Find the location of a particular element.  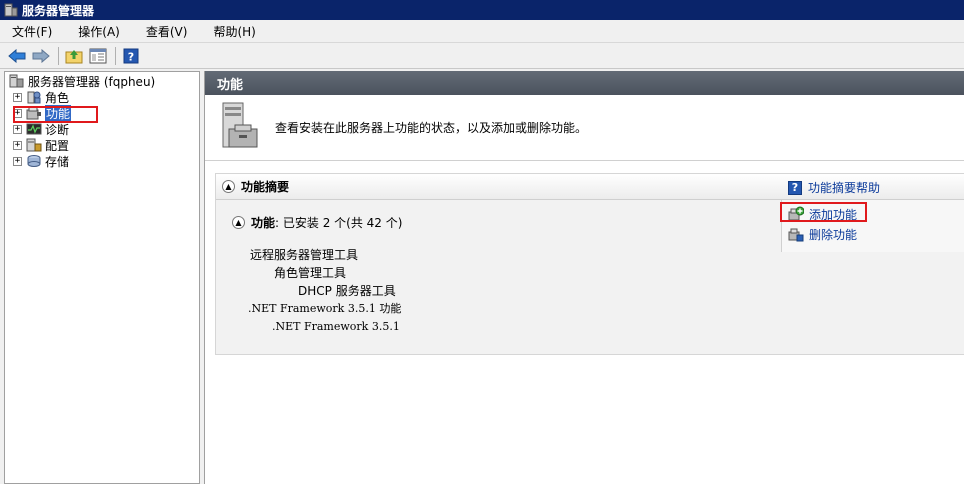

actions-panel: 添加功能 删除功能 is located at coordinates (872, 226).